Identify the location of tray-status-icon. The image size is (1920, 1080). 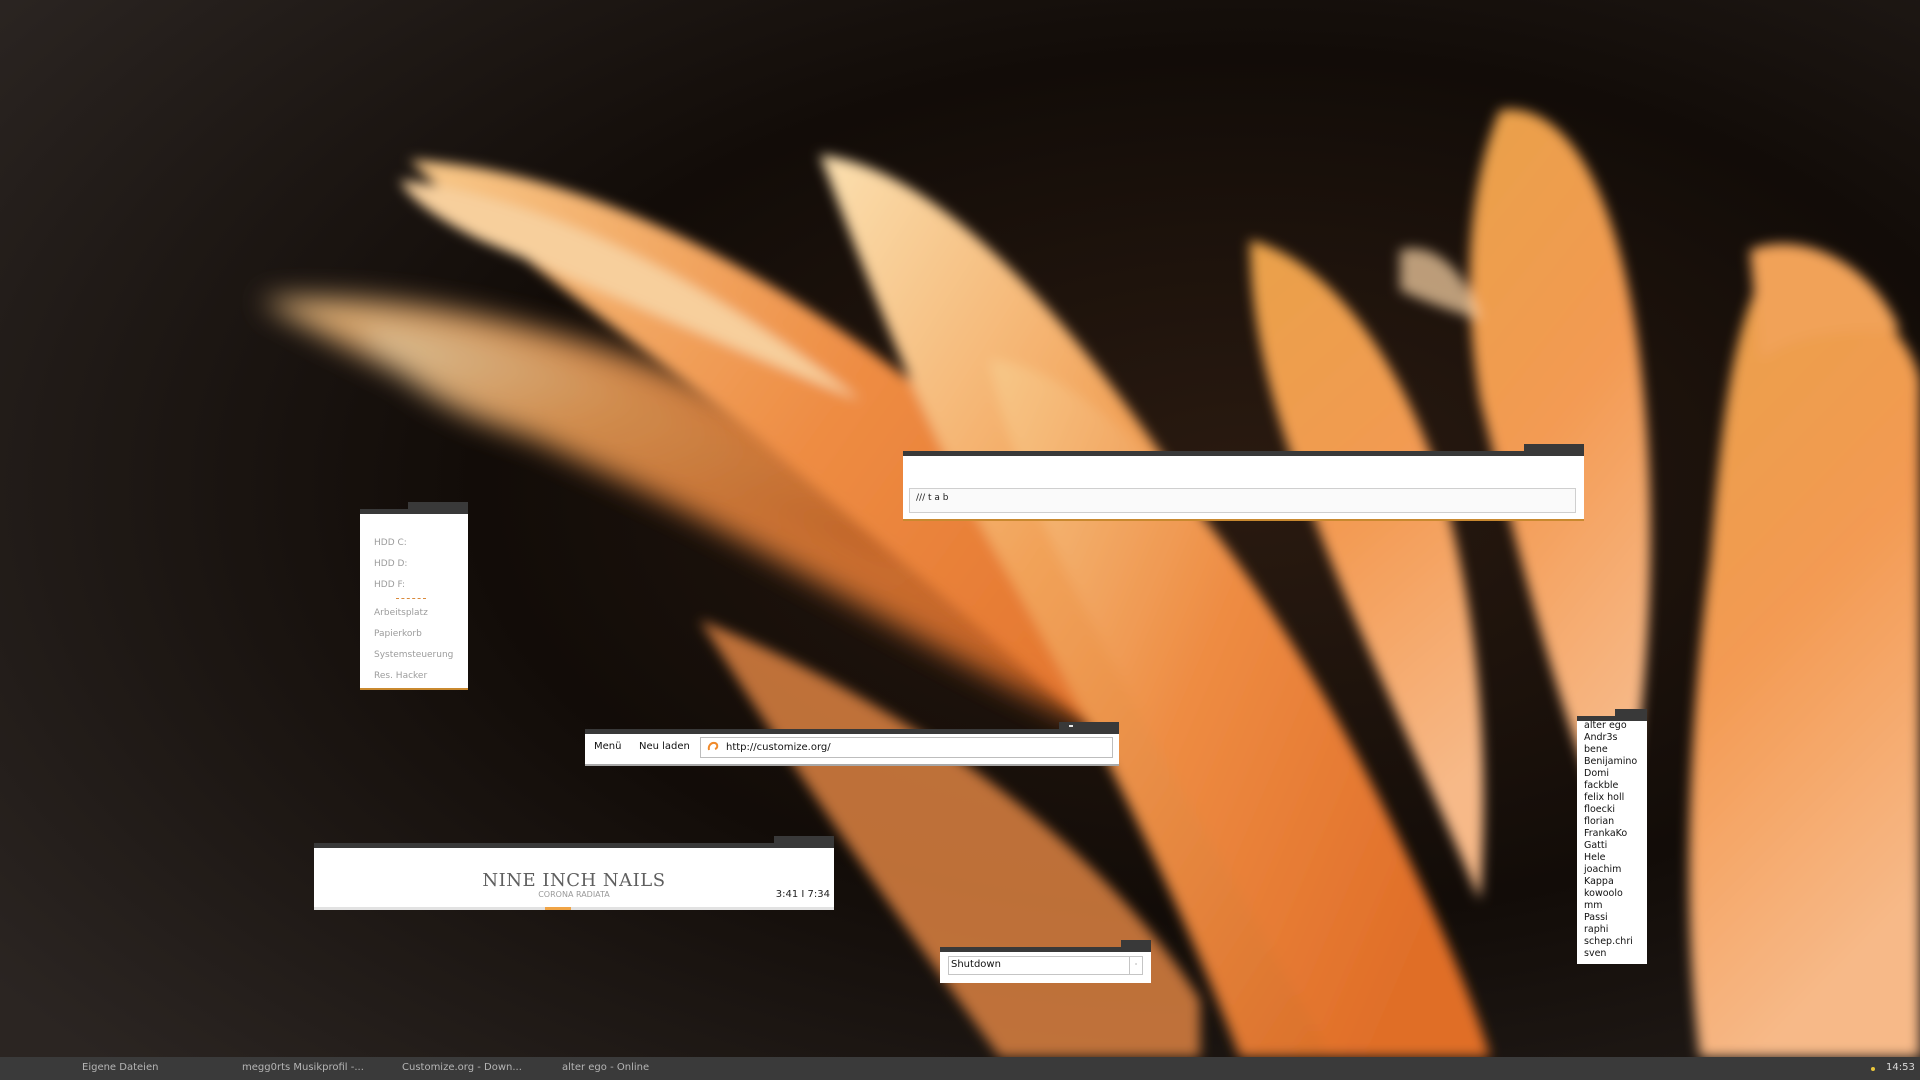
(1873, 1069).